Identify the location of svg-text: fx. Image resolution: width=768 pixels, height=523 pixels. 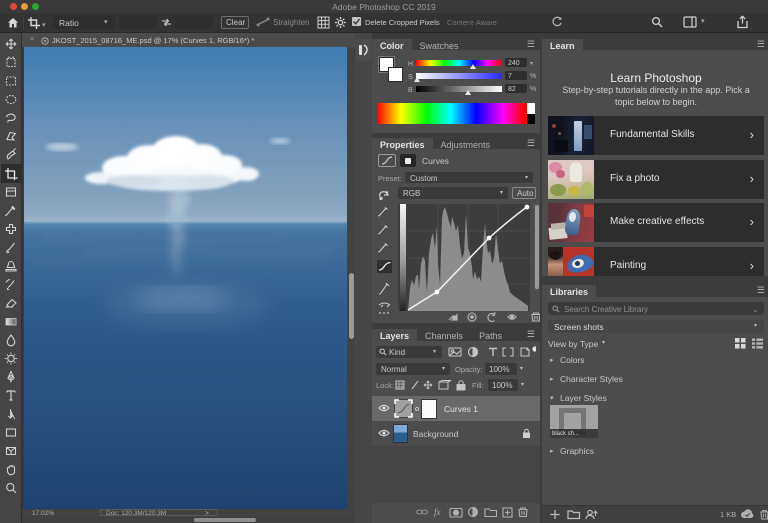
(437, 512).